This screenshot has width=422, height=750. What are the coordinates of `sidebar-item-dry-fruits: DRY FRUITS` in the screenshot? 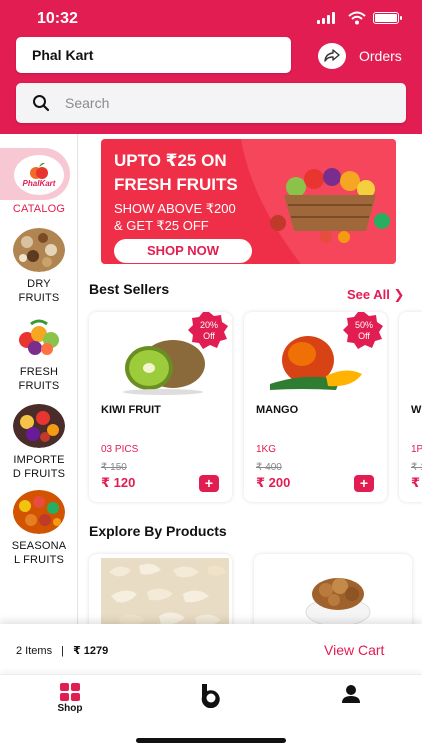 It's located at (39, 266).